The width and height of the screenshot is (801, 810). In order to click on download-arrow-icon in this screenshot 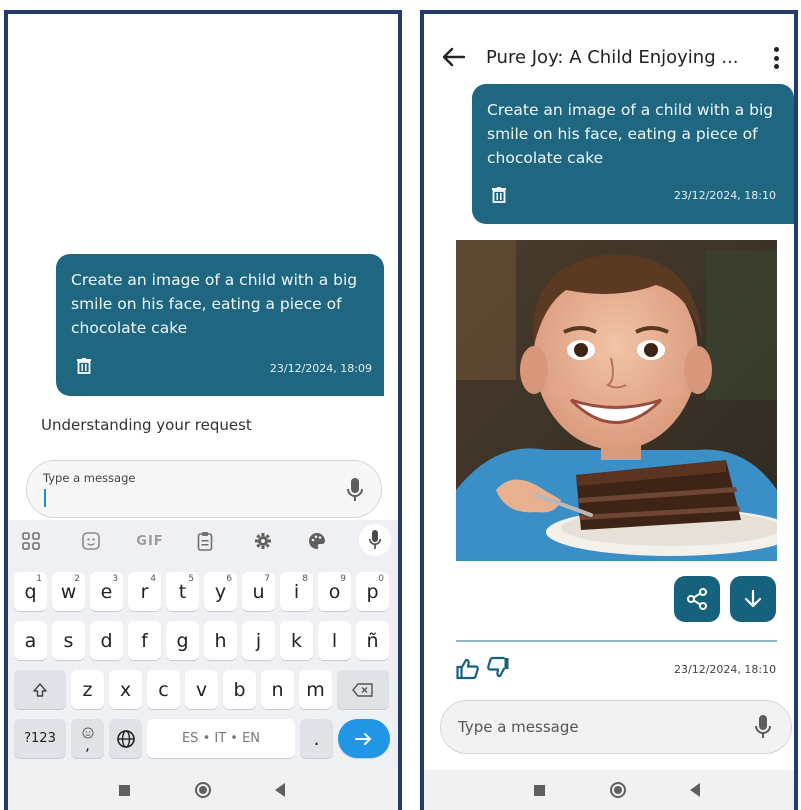, I will do `click(753, 598)`.